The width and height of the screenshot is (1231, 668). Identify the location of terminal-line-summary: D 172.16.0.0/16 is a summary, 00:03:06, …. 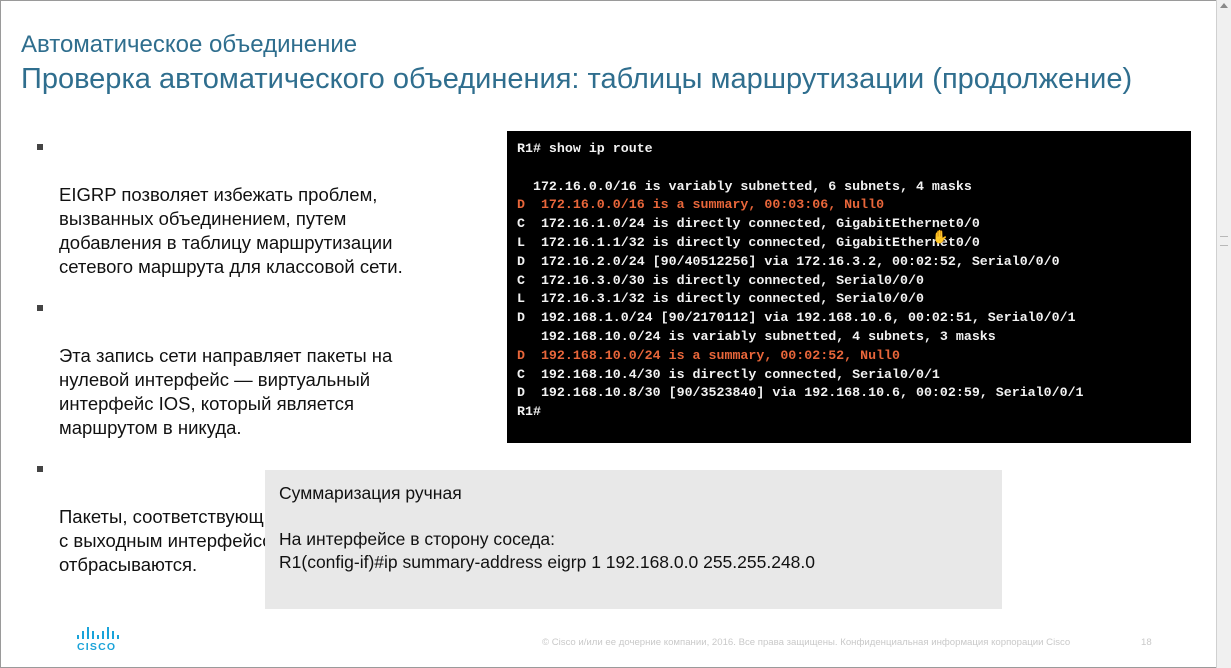
(701, 205).